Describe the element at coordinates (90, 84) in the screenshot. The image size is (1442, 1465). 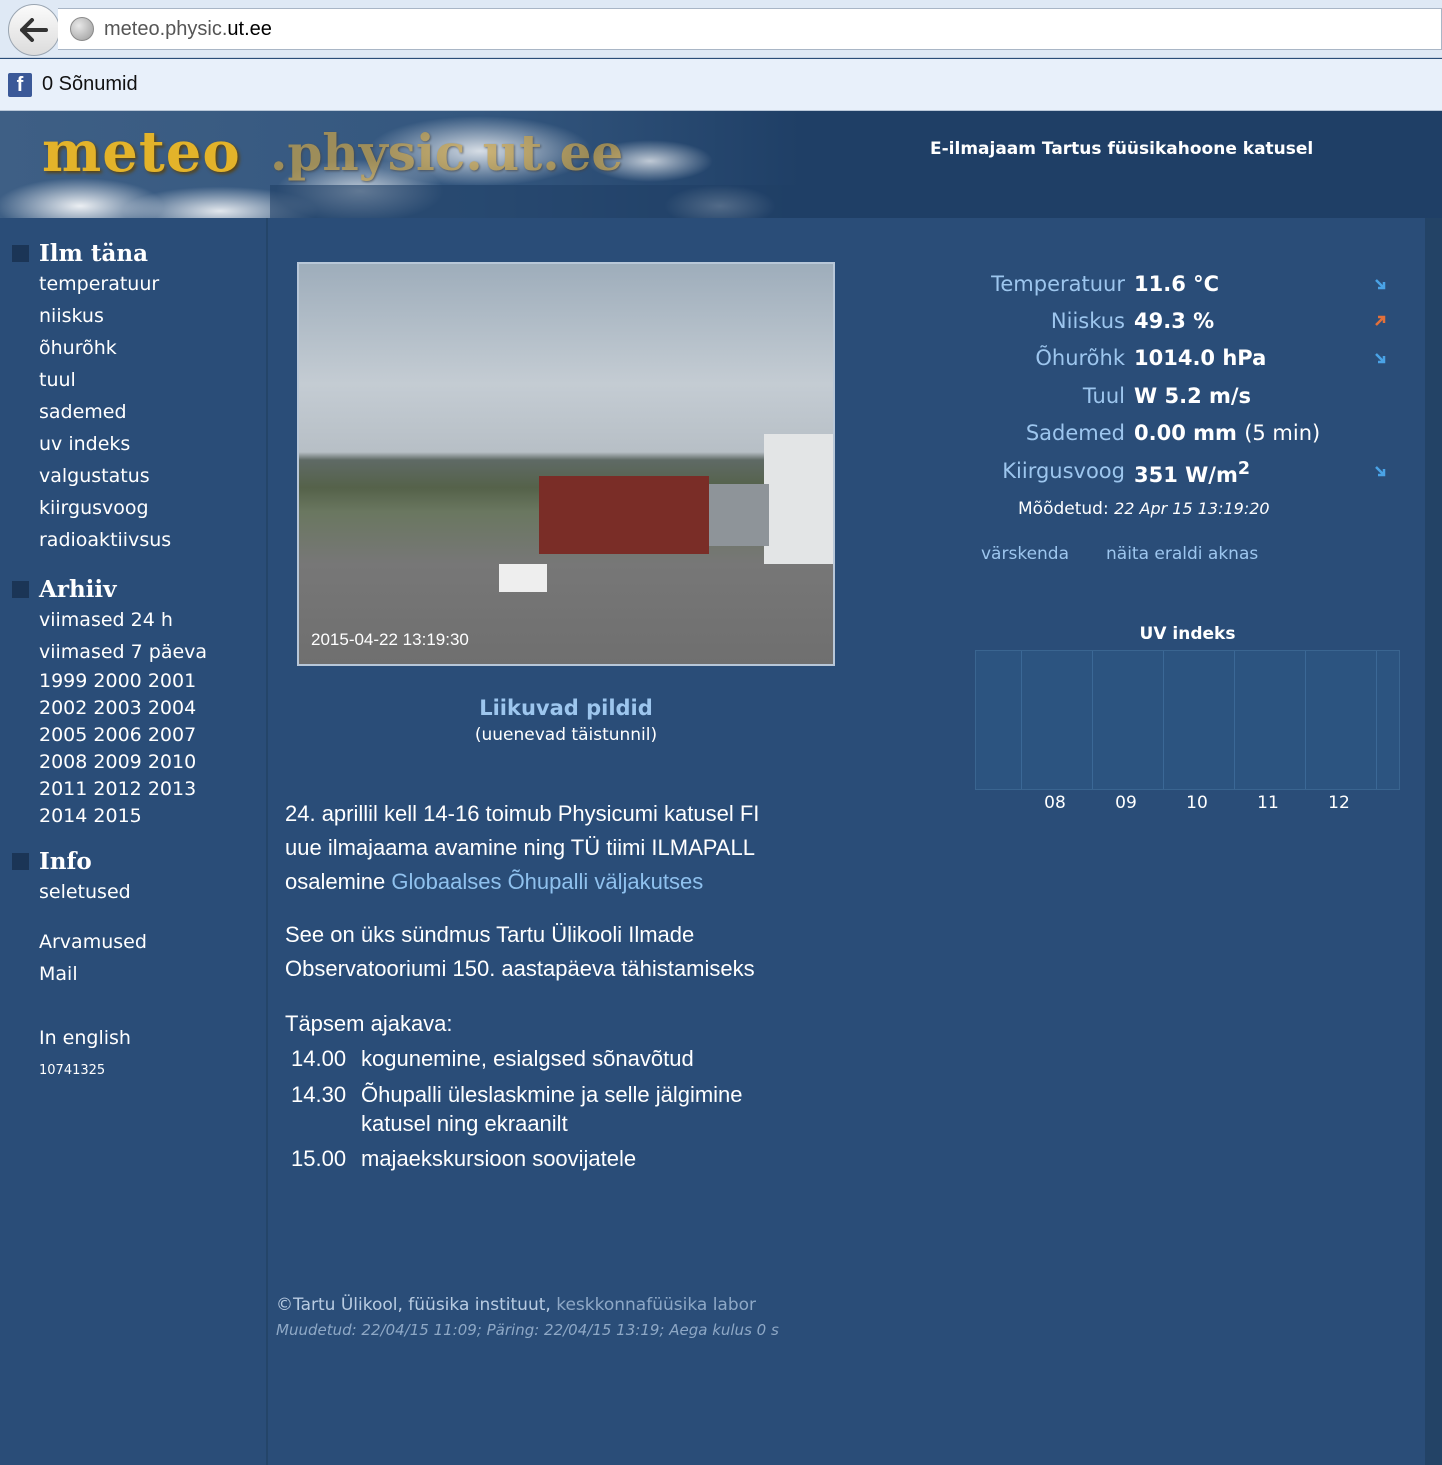
I see `bookmark-messages: 0 Sõnumid` at that location.